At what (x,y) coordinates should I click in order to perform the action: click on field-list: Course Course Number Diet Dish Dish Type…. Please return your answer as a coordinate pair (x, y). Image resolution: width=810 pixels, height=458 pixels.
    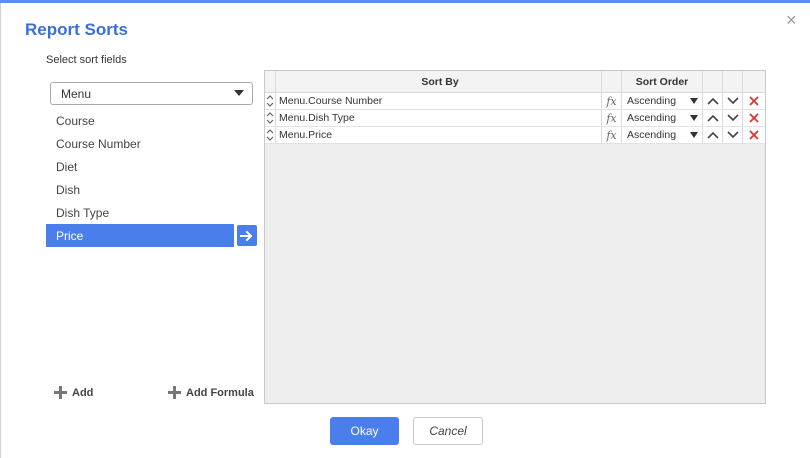
    Looking at the image, I should click on (140, 178).